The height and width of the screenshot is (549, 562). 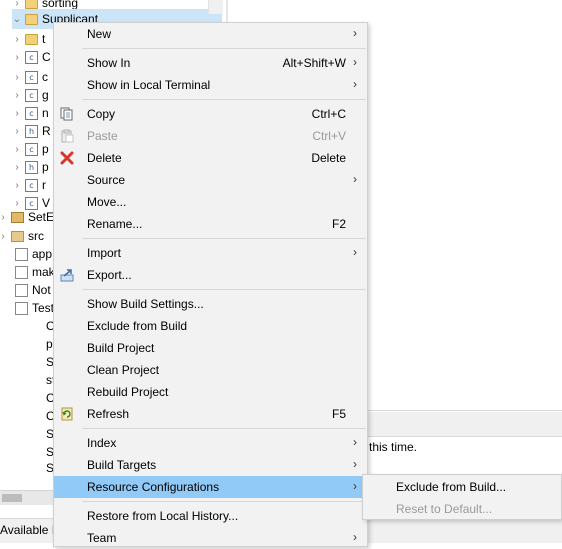 I want to click on h-file-icon: h, so click(x=31, y=131).